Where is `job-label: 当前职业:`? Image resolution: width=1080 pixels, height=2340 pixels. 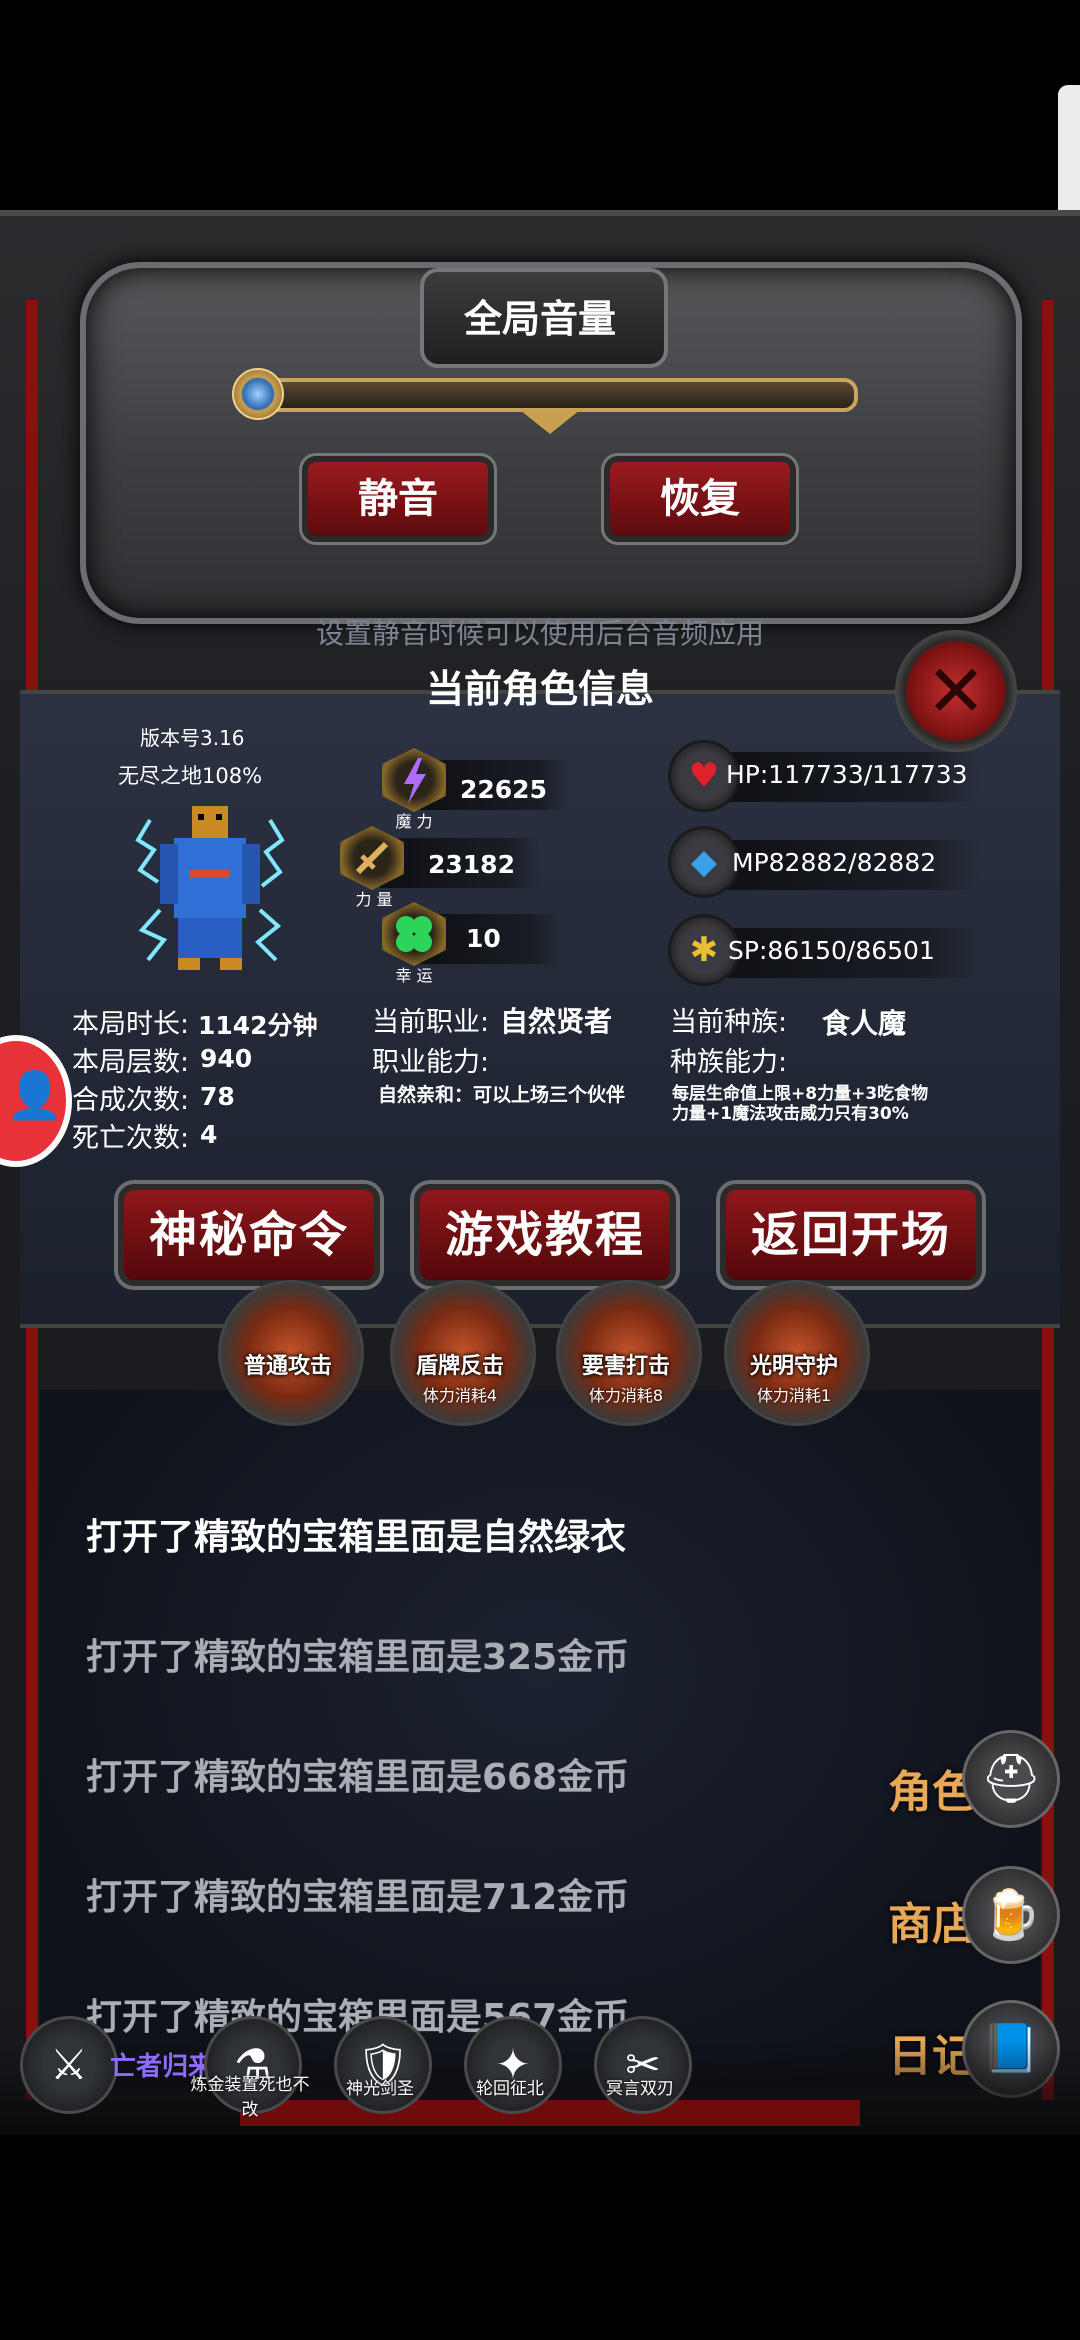 job-label: 当前职业: is located at coordinates (431, 1022).